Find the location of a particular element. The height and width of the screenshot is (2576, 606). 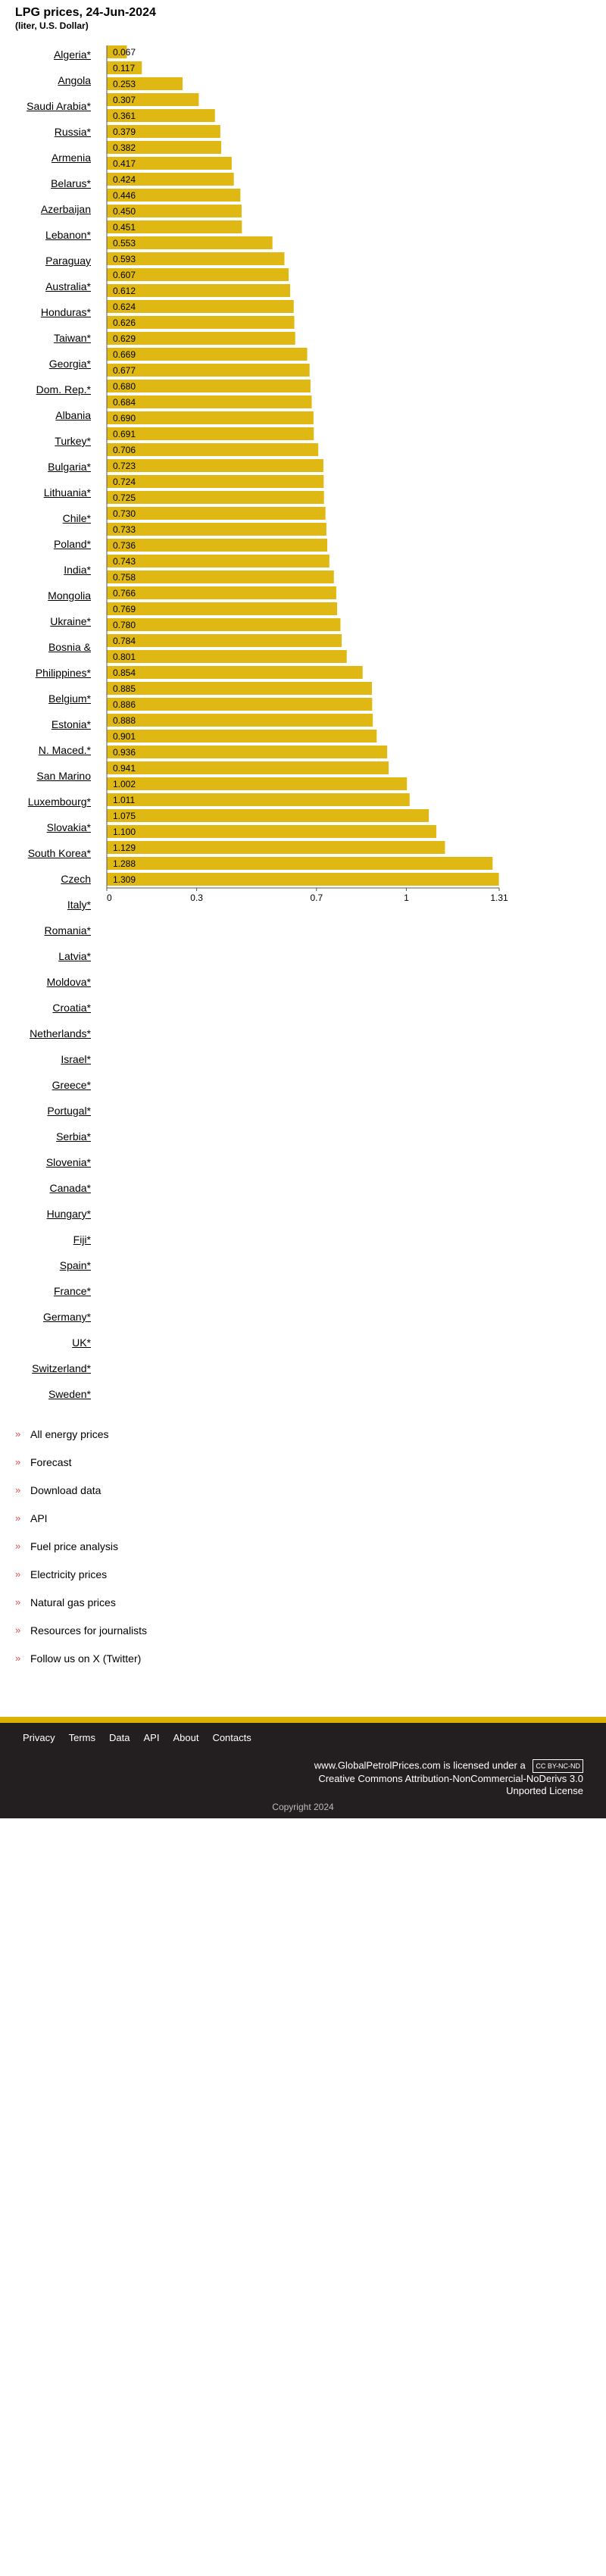

bar-value-label: 1.011 is located at coordinates (124, 800).